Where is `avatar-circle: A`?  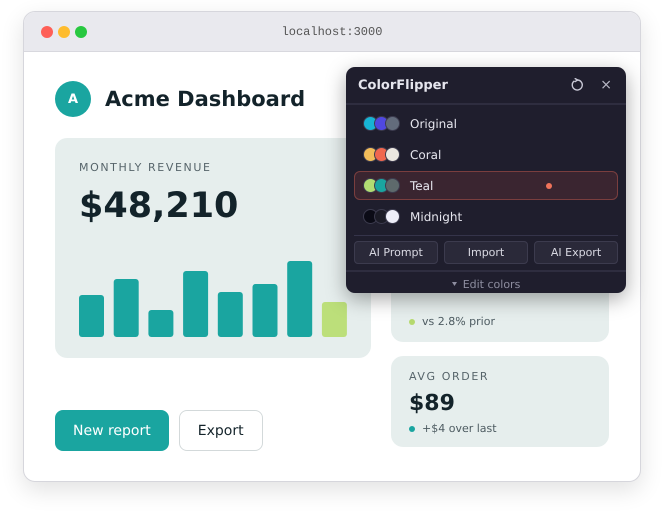 avatar-circle: A is located at coordinates (73, 99).